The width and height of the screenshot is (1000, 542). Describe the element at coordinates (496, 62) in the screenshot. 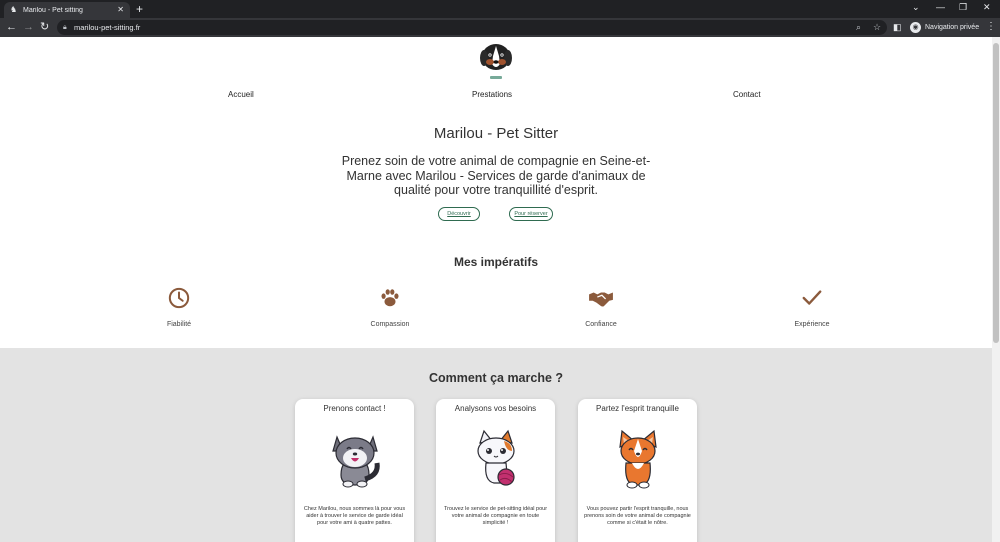

I see `site-logo-dog-icon` at that location.